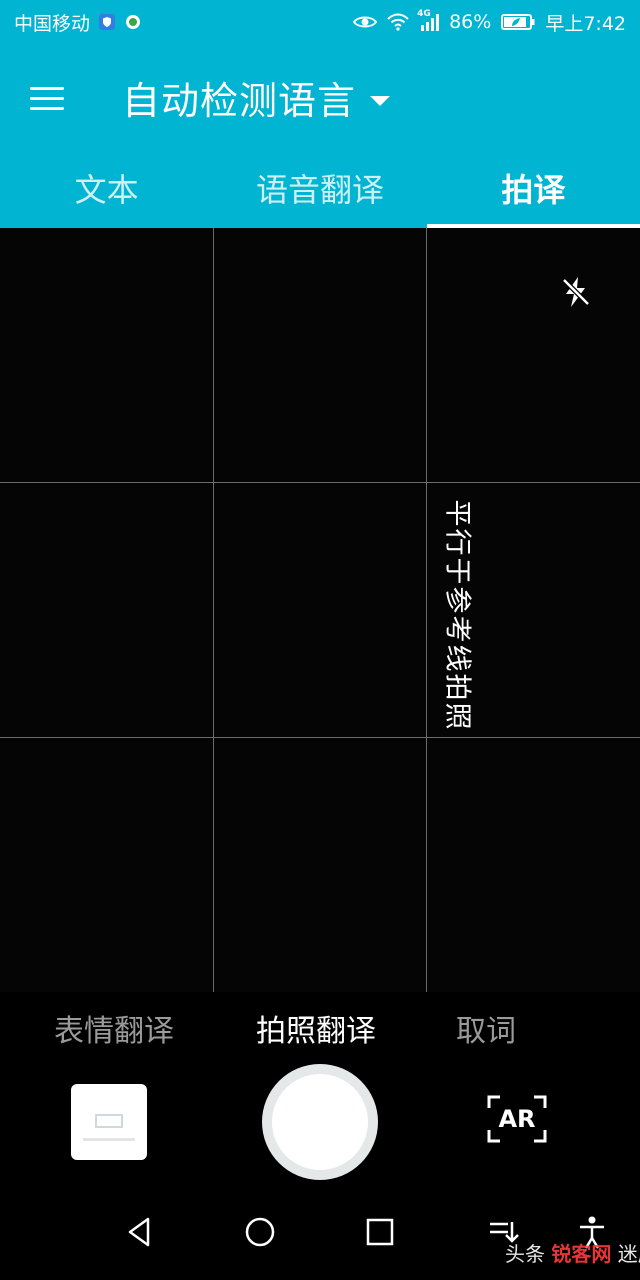 The image size is (640, 1280). What do you see at coordinates (585, 23) in the screenshot?
I see `clock: 早上7:42` at bounding box center [585, 23].